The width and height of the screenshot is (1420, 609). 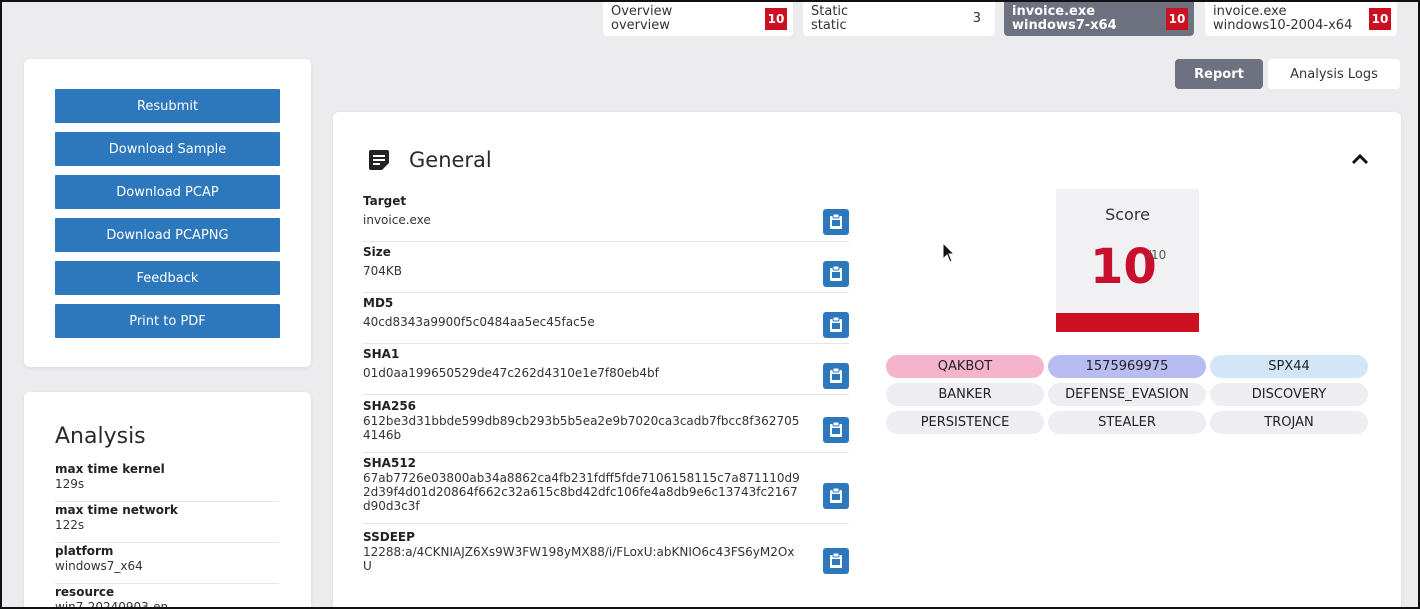 I want to click on task-tab-subtitle: static, so click(x=829, y=25).